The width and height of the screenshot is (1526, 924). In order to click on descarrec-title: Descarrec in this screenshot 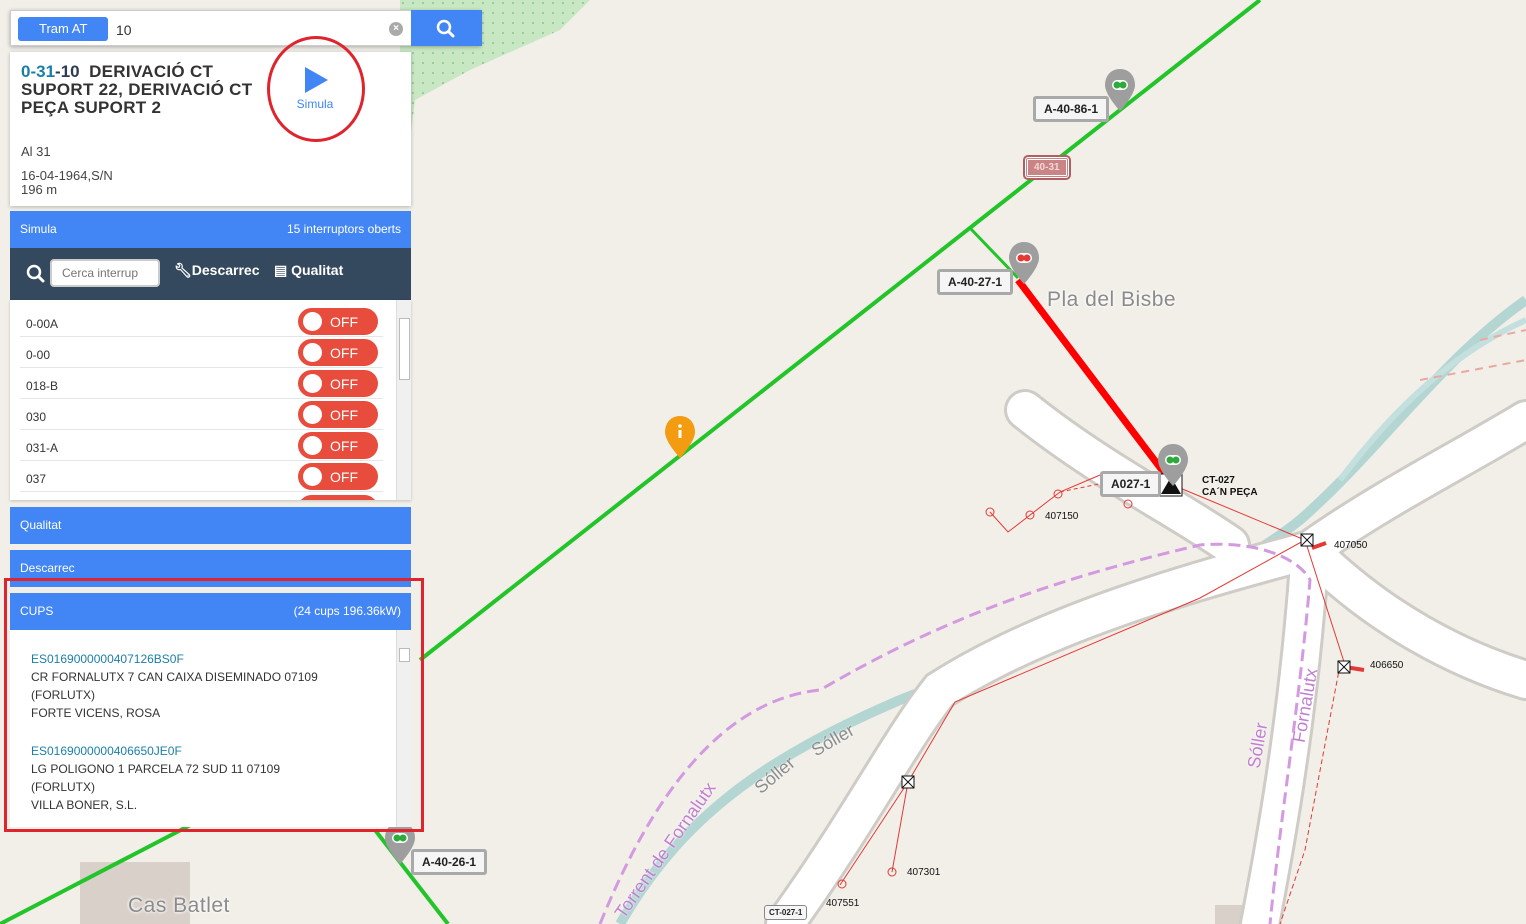, I will do `click(47, 568)`.